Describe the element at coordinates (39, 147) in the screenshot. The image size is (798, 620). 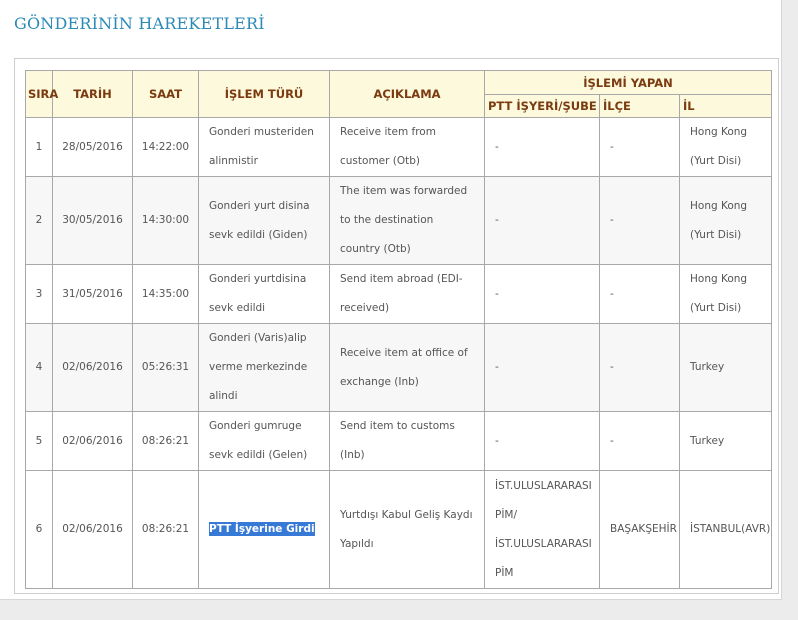
I see `cell-sira: 1` at that location.